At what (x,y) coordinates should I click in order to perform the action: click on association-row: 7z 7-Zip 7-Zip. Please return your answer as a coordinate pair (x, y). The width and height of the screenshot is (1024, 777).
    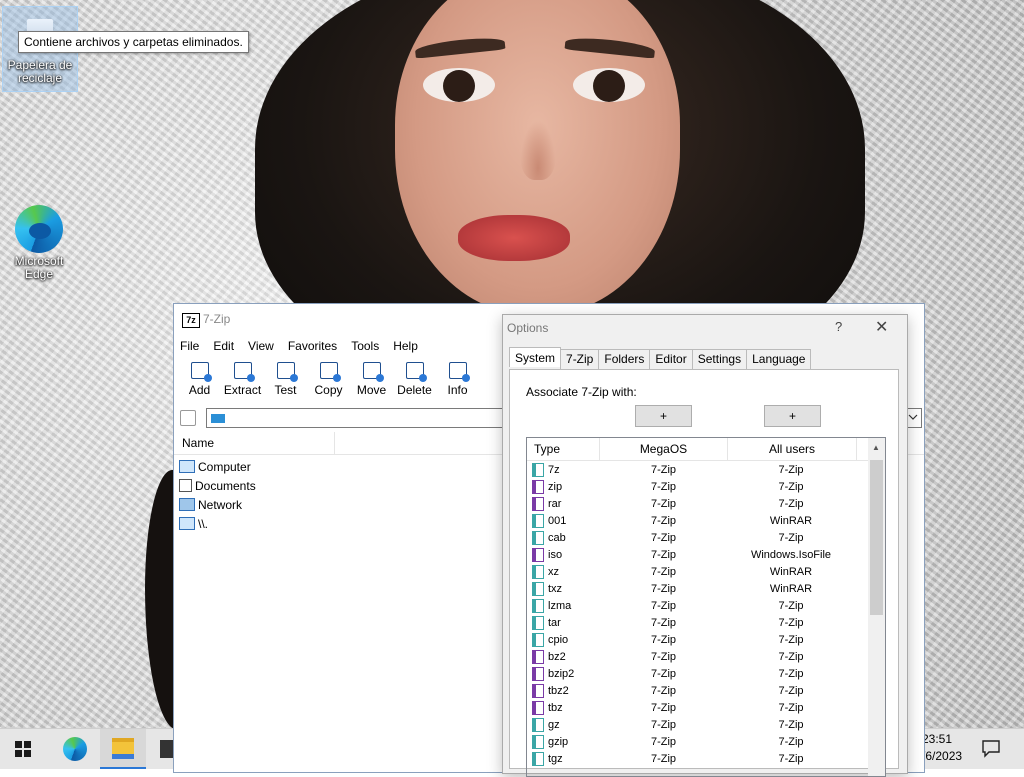
    Looking at the image, I should click on (706, 469).